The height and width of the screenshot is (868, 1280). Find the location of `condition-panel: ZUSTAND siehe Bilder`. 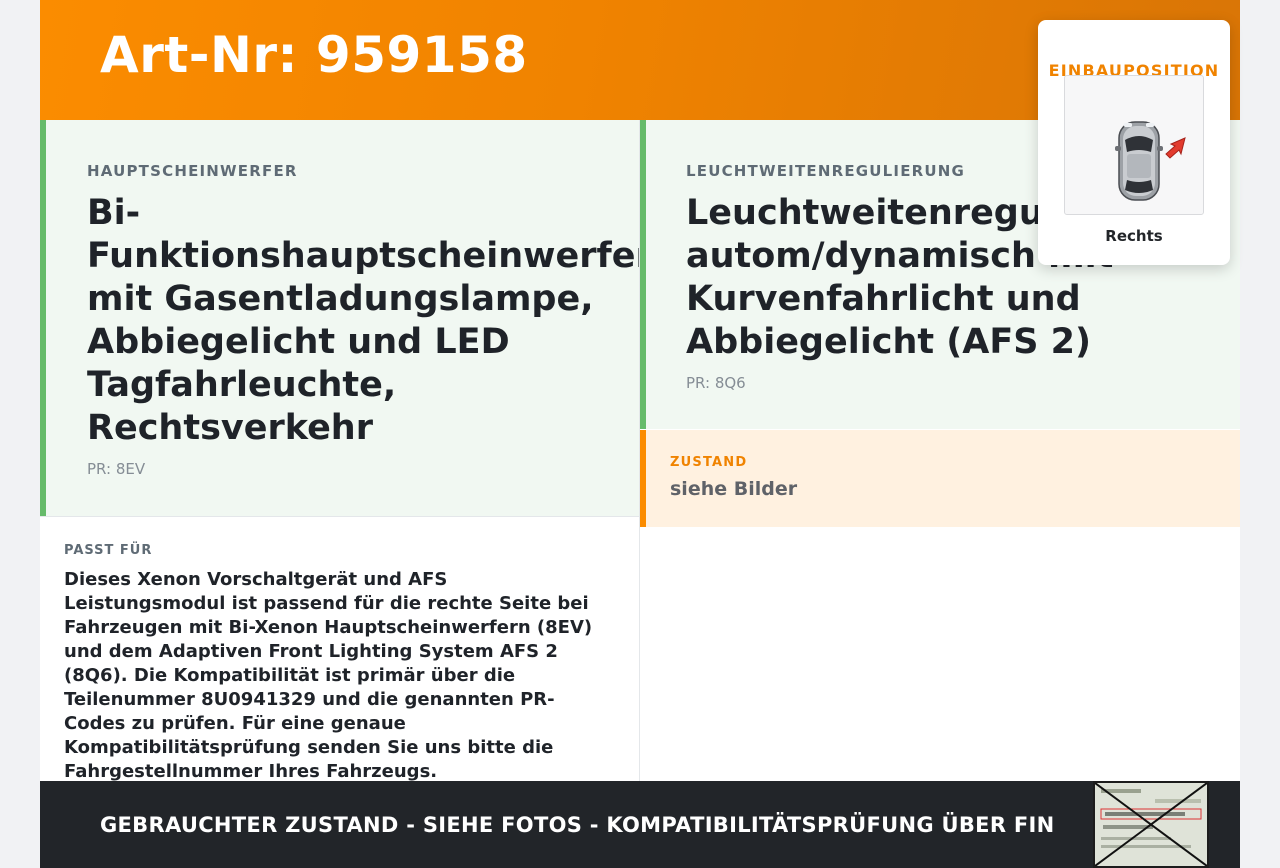

condition-panel: ZUSTAND siehe Bilder is located at coordinates (940, 478).